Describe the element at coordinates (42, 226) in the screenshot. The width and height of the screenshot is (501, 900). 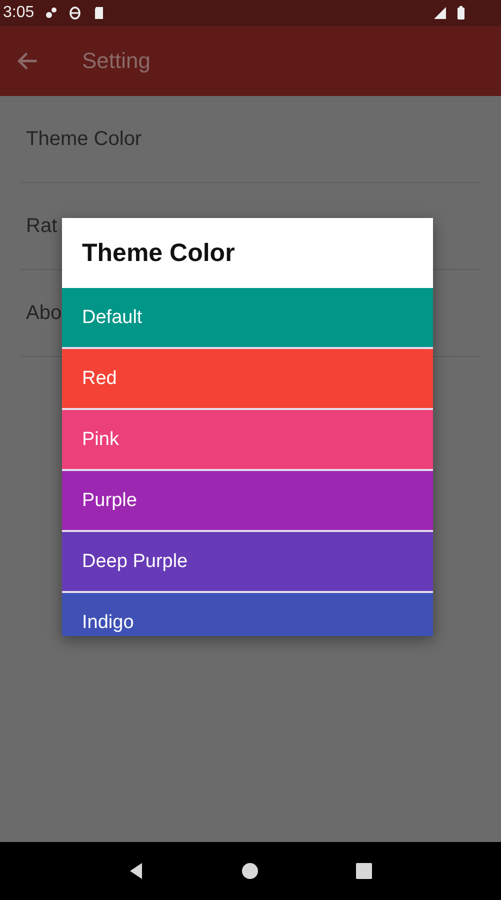
I see `setting-label: Rat` at that location.